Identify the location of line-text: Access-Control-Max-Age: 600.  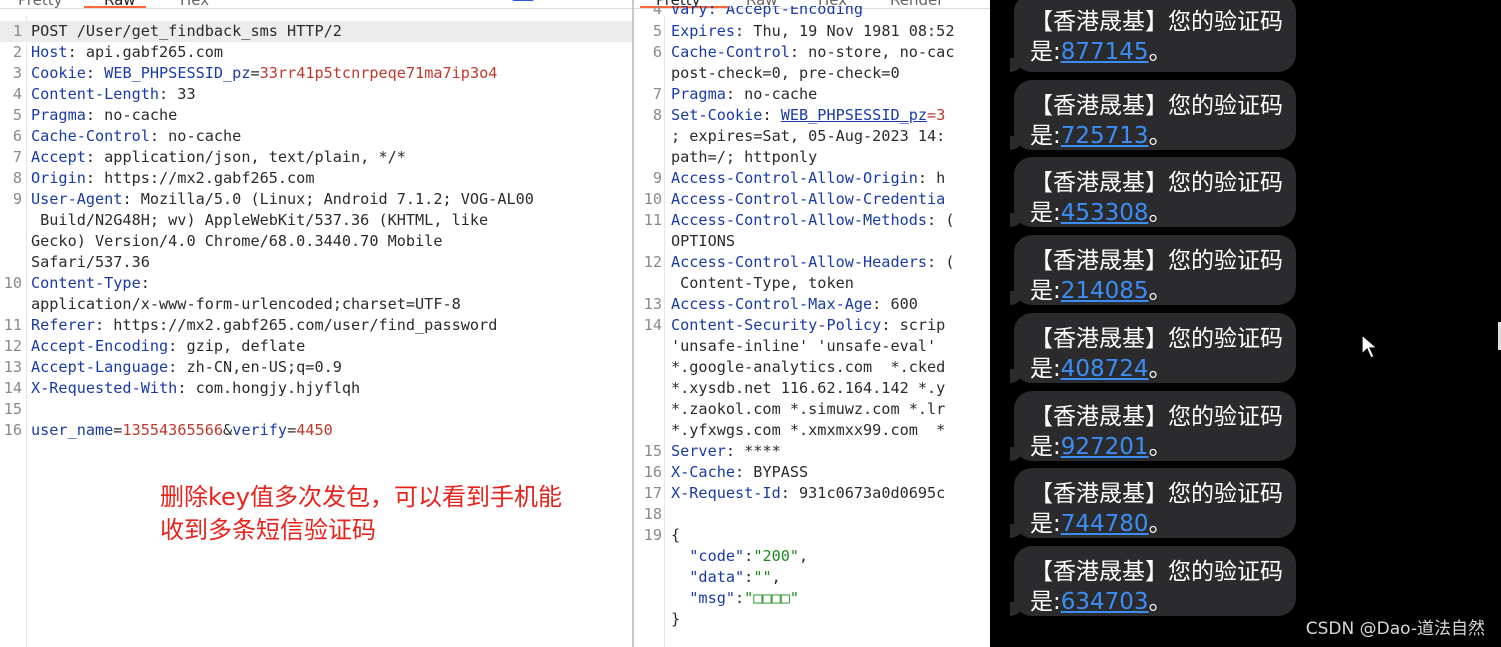
(794, 304).